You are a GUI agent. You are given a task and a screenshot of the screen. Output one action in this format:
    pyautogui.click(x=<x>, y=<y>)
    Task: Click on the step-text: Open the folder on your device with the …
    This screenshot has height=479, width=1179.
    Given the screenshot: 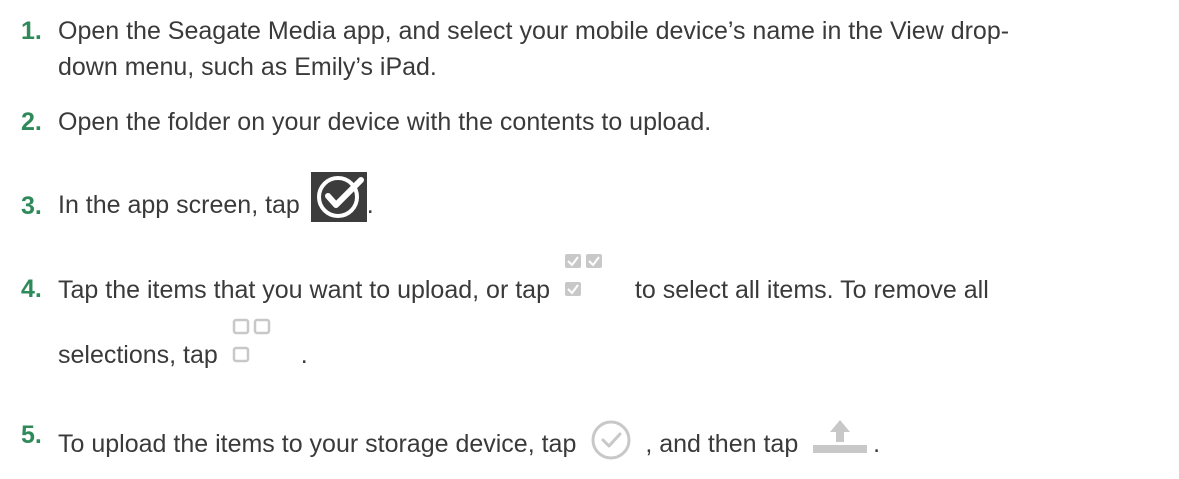 What is the action you would take?
    pyautogui.click(x=385, y=122)
    